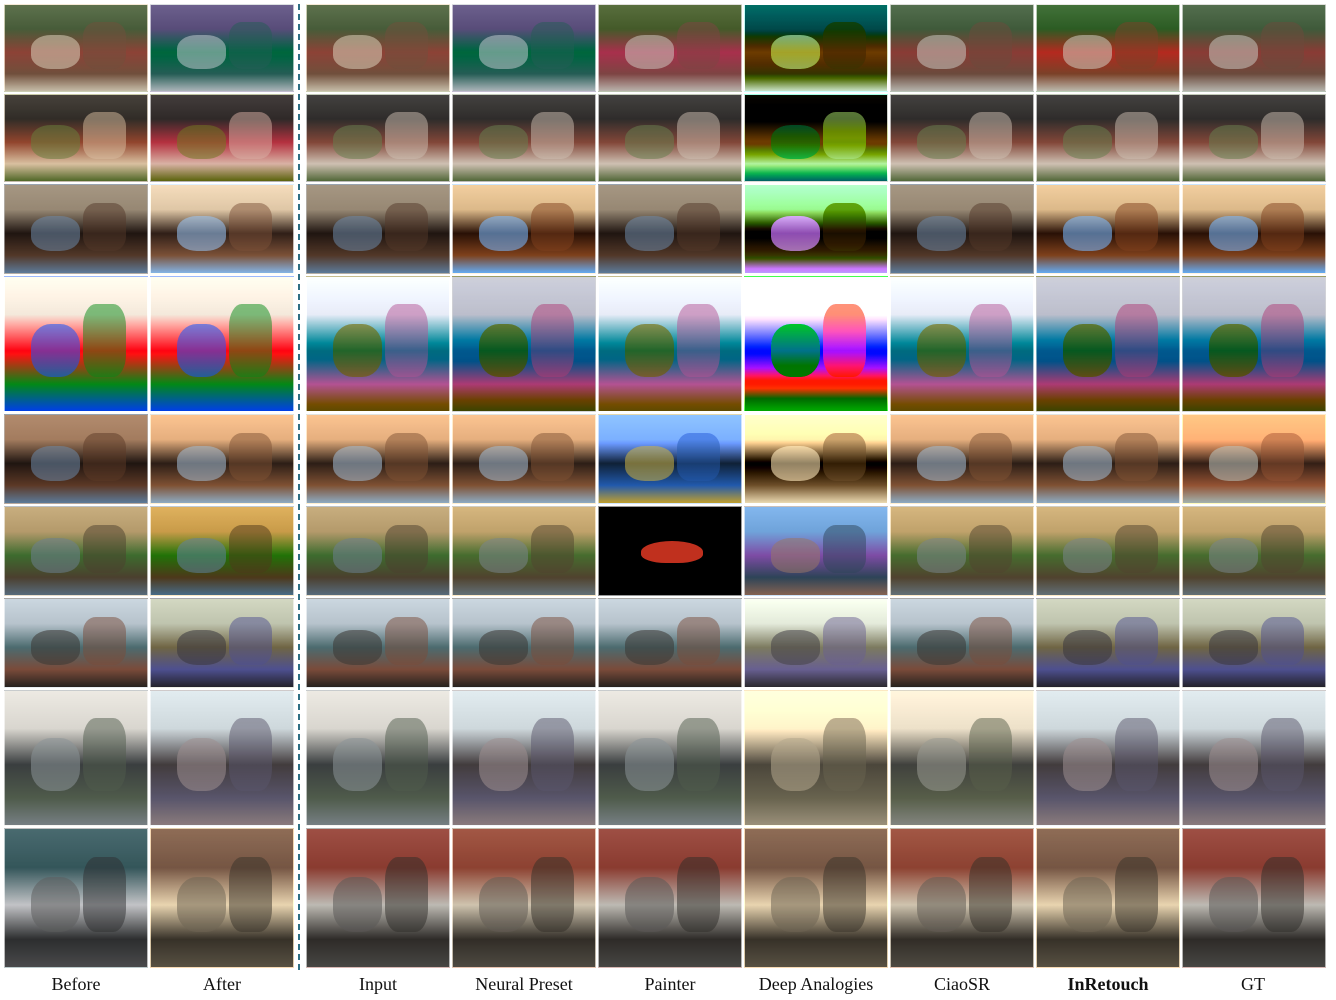  Describe the element at coordinates (76, 984) in the screenshot. I see `column-label: Before` at that location.